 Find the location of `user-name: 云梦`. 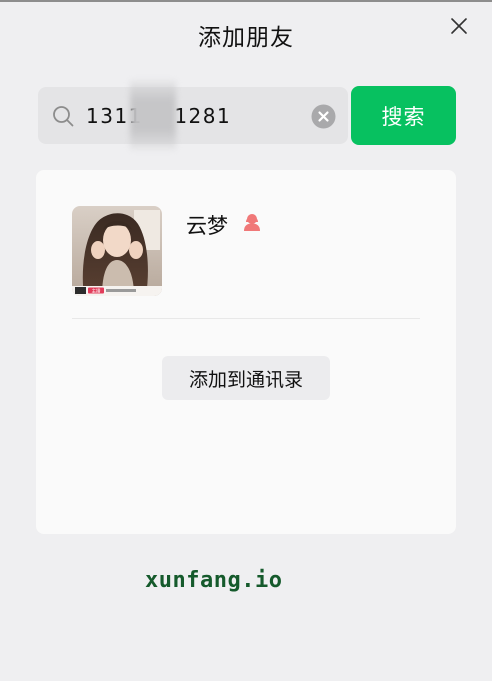

user-name: 云梦 is located at coordinates (207, 226).